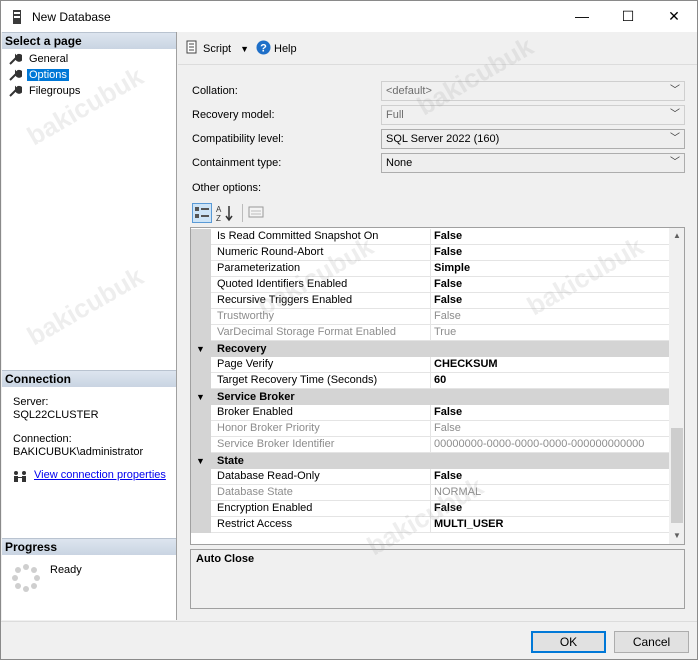  I want to click on property-pages-button, so click(257, 213).